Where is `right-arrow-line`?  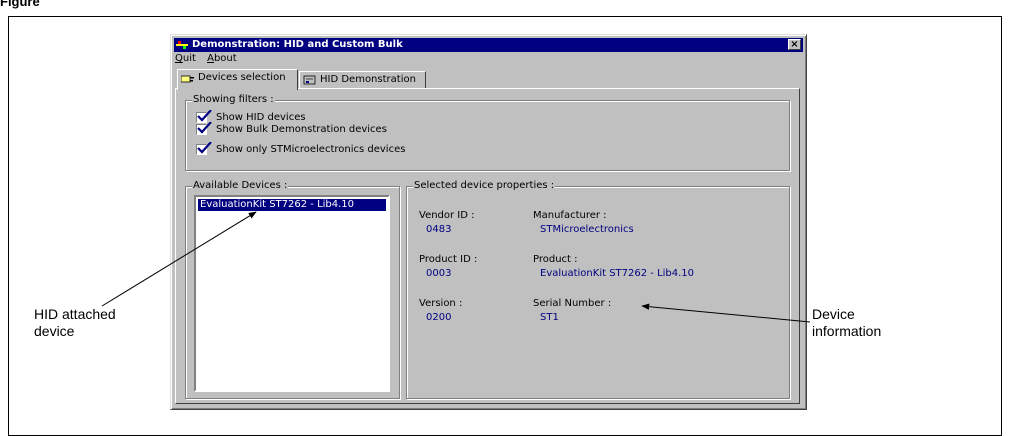
right-arrow-line is located at coordinates (726, 313).